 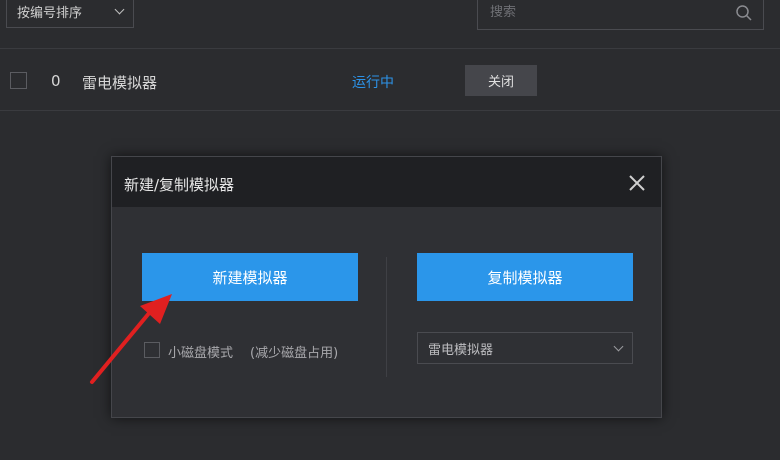 I want to click on copy-source-dropdown: 雷电模拟器, so click(x=525, y=348).